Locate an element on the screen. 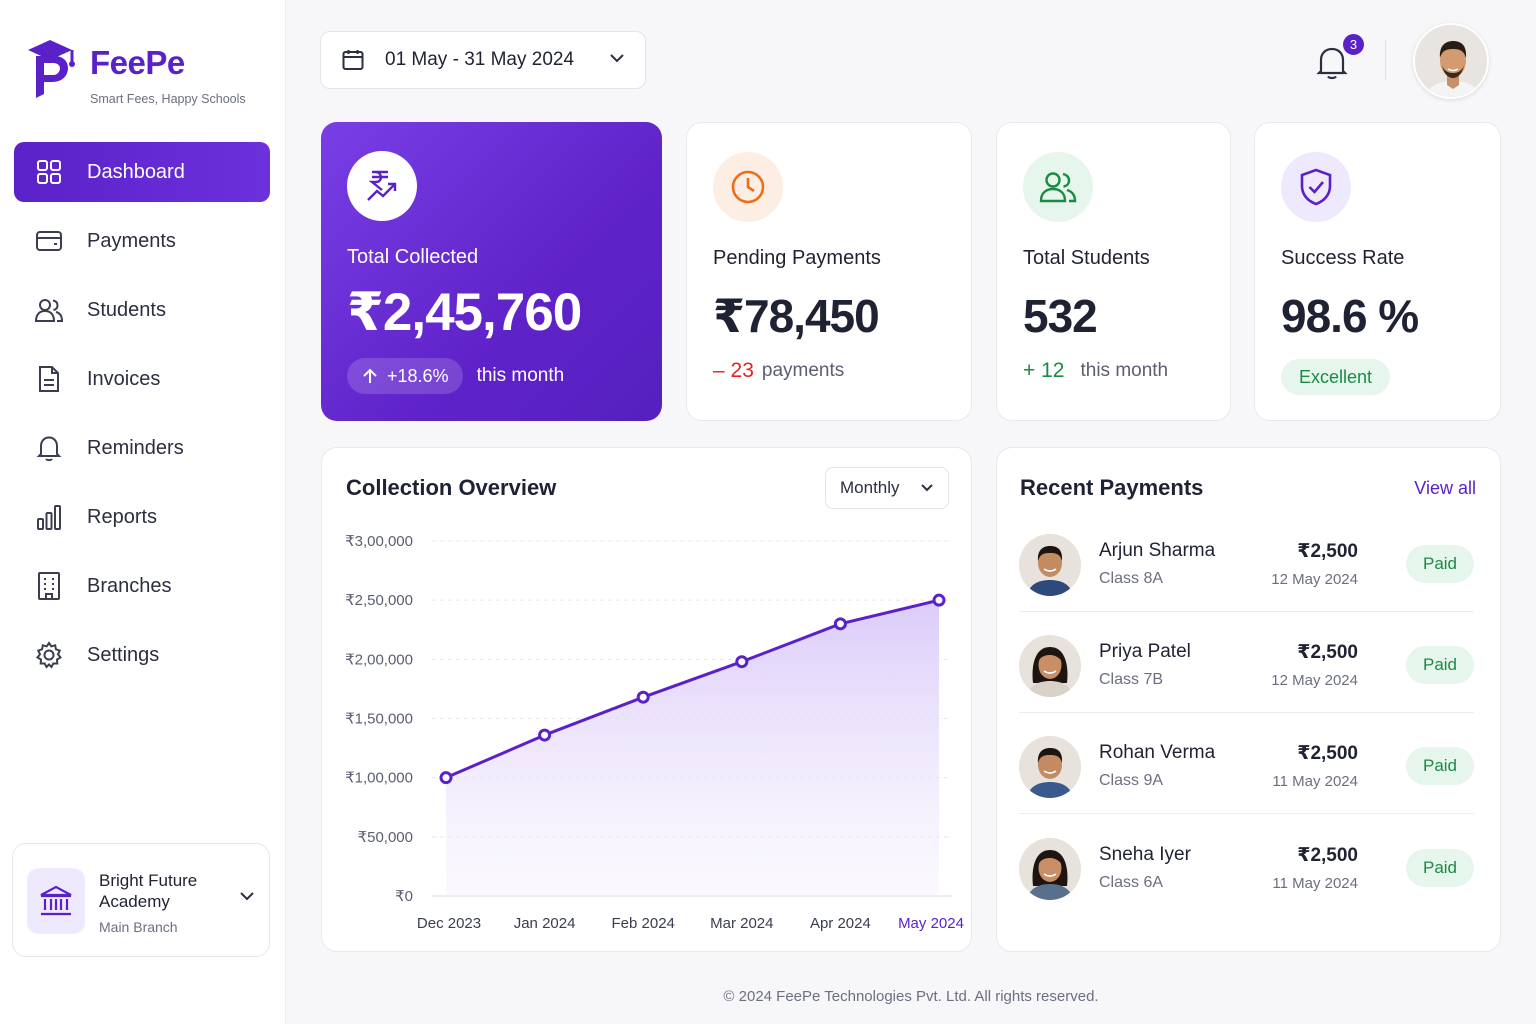  view-all-link: View all is located at coordinates (1445, 488).